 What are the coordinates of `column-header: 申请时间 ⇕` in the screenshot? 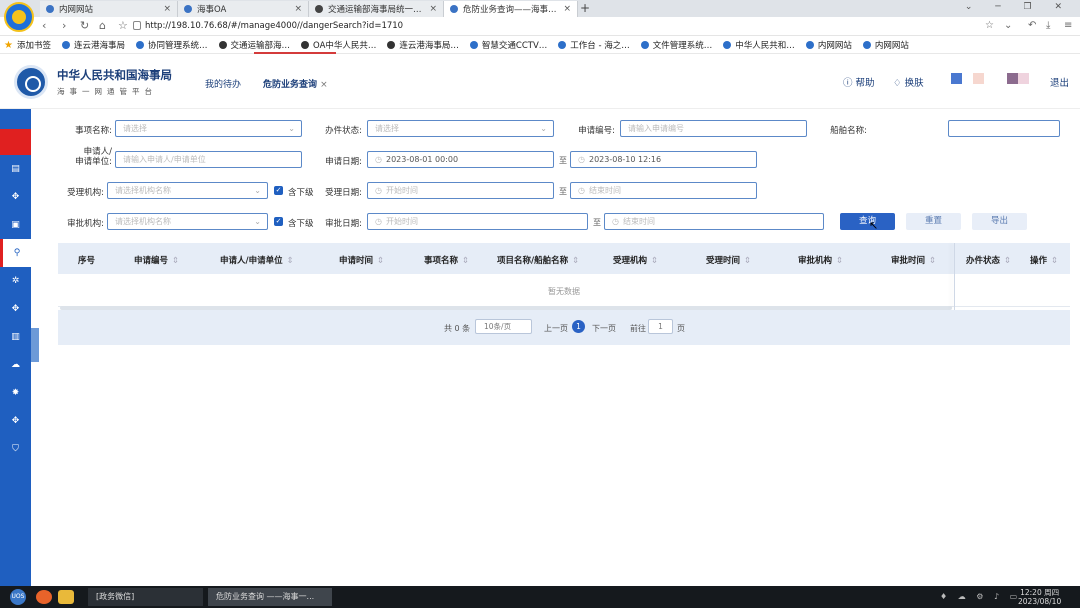 It's located at (361, 260).